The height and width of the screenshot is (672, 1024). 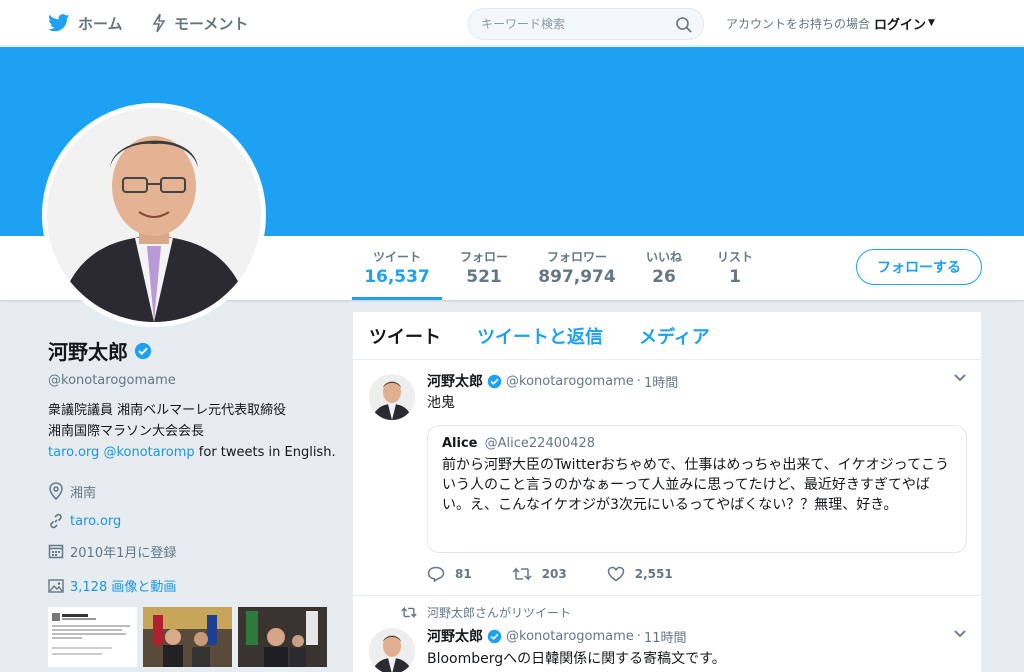 I want to click on stat-followers-label: フォロワー, so click(x=576, y=257).